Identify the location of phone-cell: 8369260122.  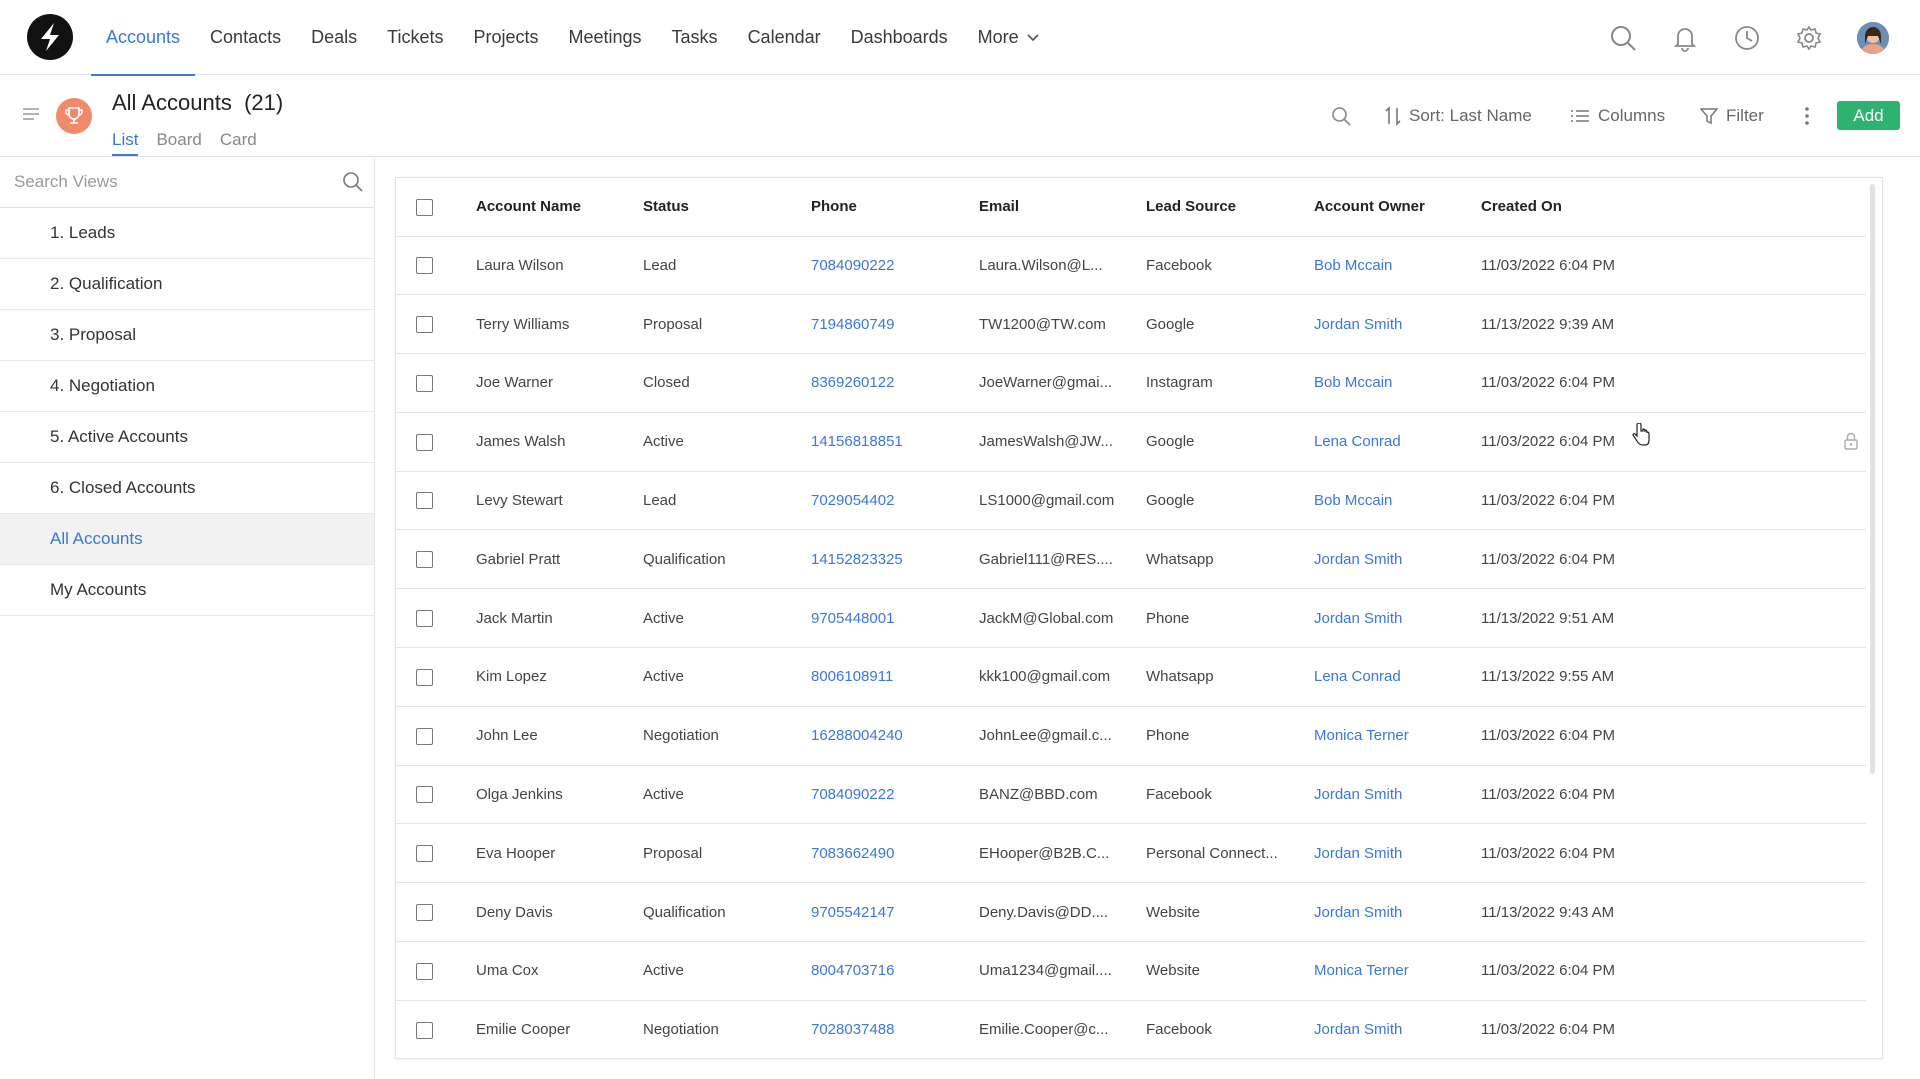
(895, 383).